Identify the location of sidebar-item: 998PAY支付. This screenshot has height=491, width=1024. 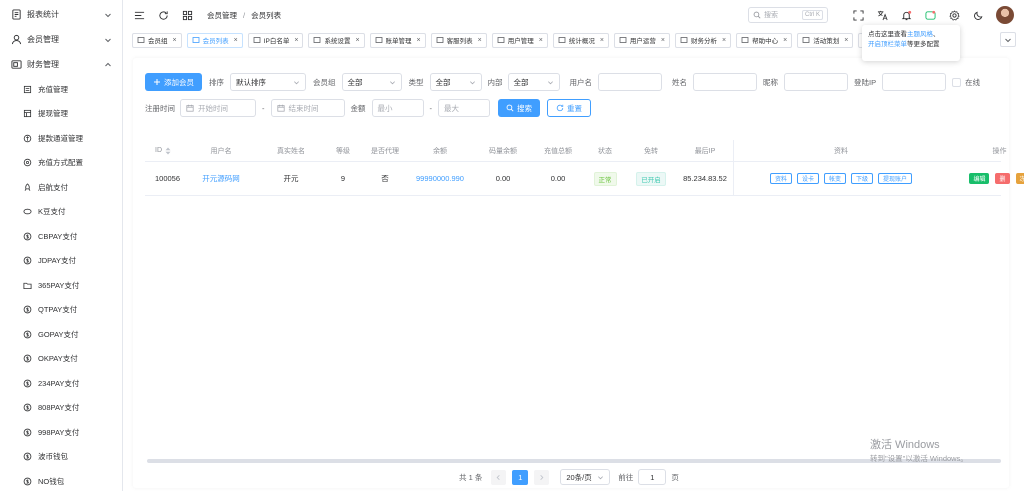
(61, 432).